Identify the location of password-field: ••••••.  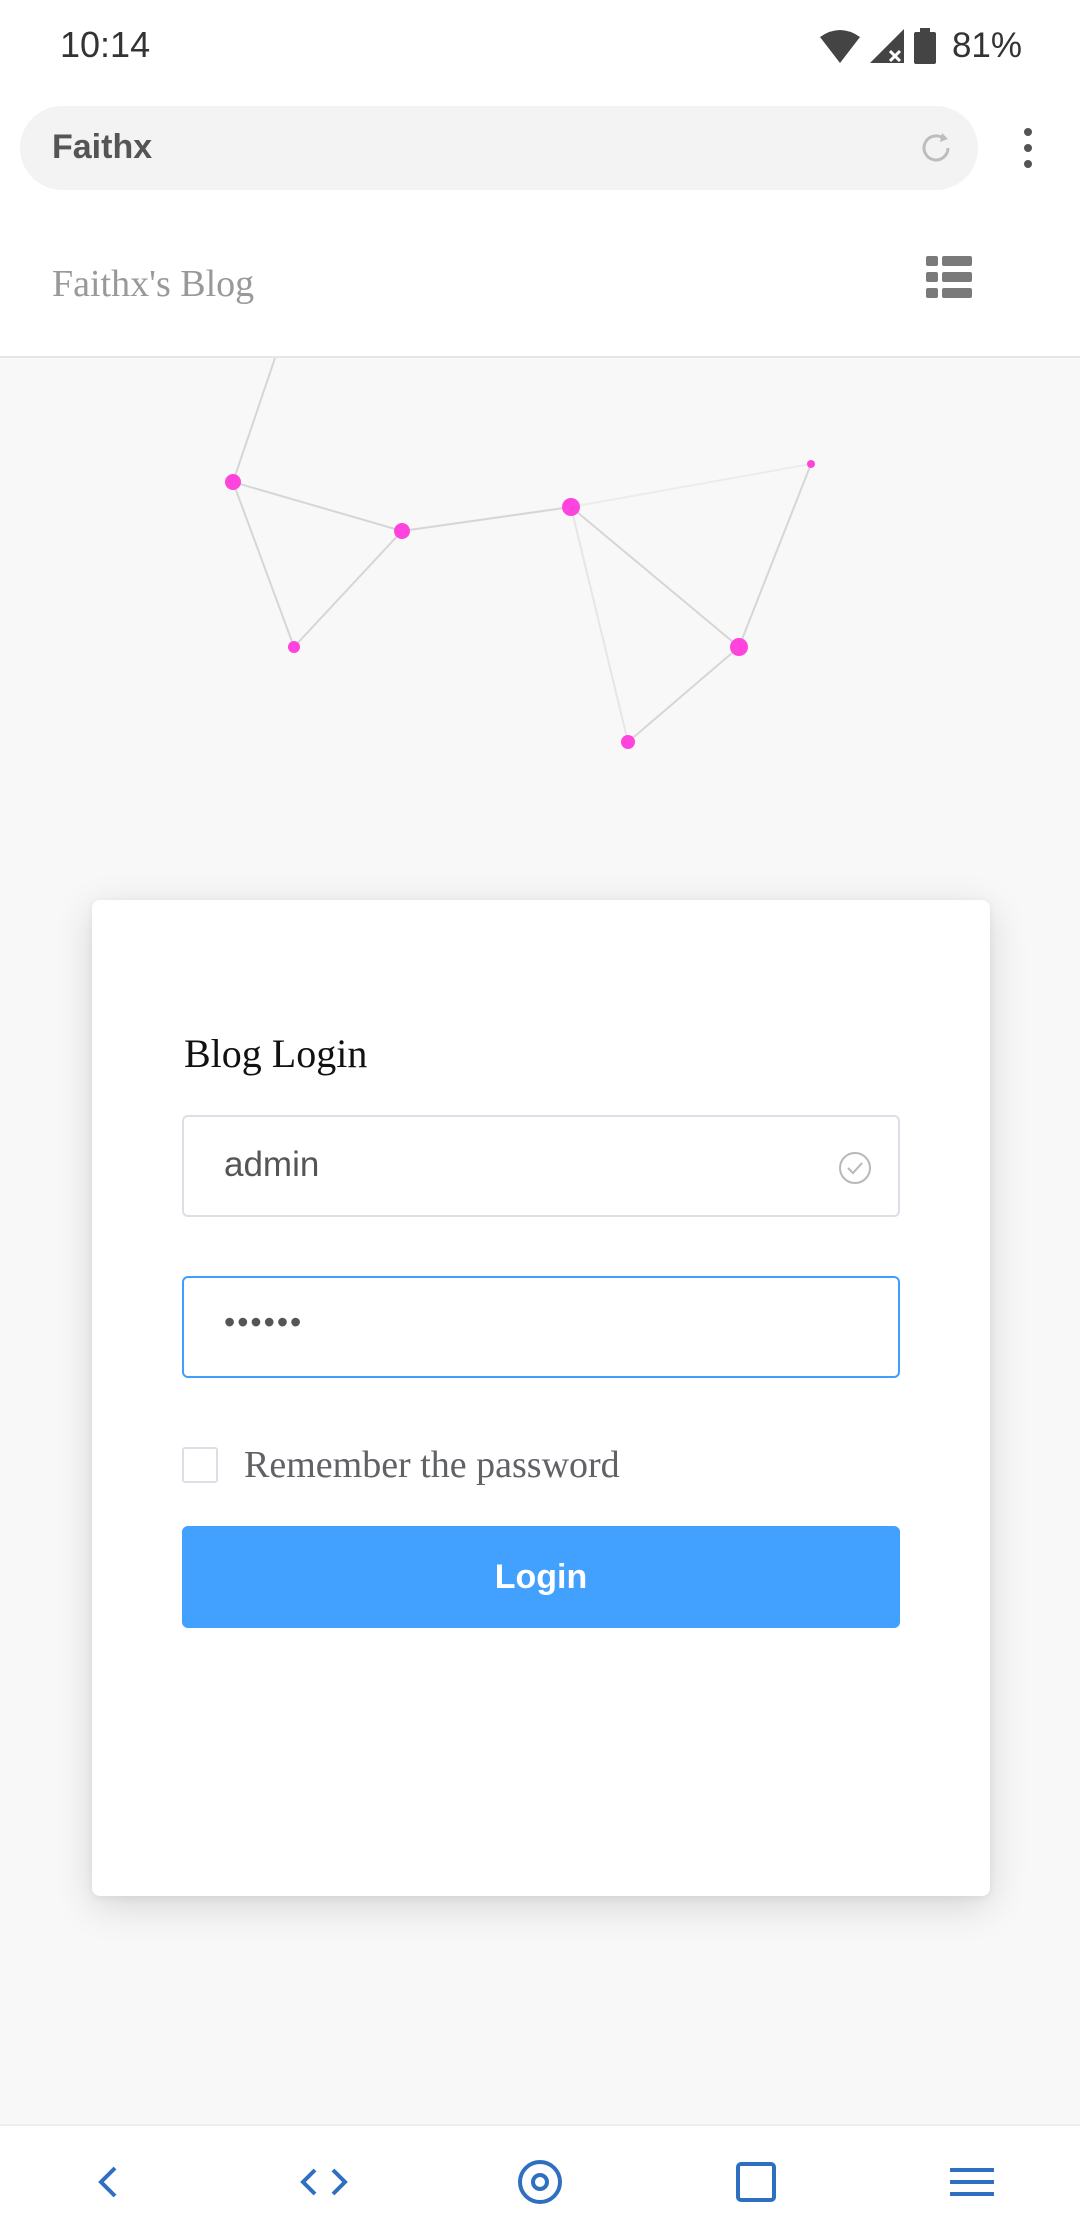
(541, 1327).